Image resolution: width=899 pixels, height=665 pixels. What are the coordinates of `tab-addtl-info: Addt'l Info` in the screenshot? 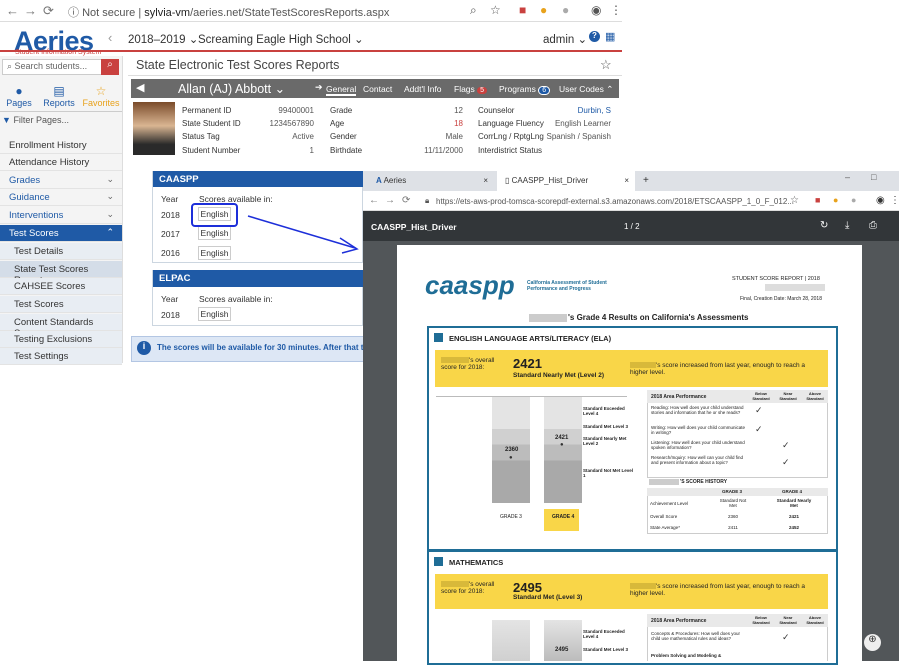 It's located at (423, 89).